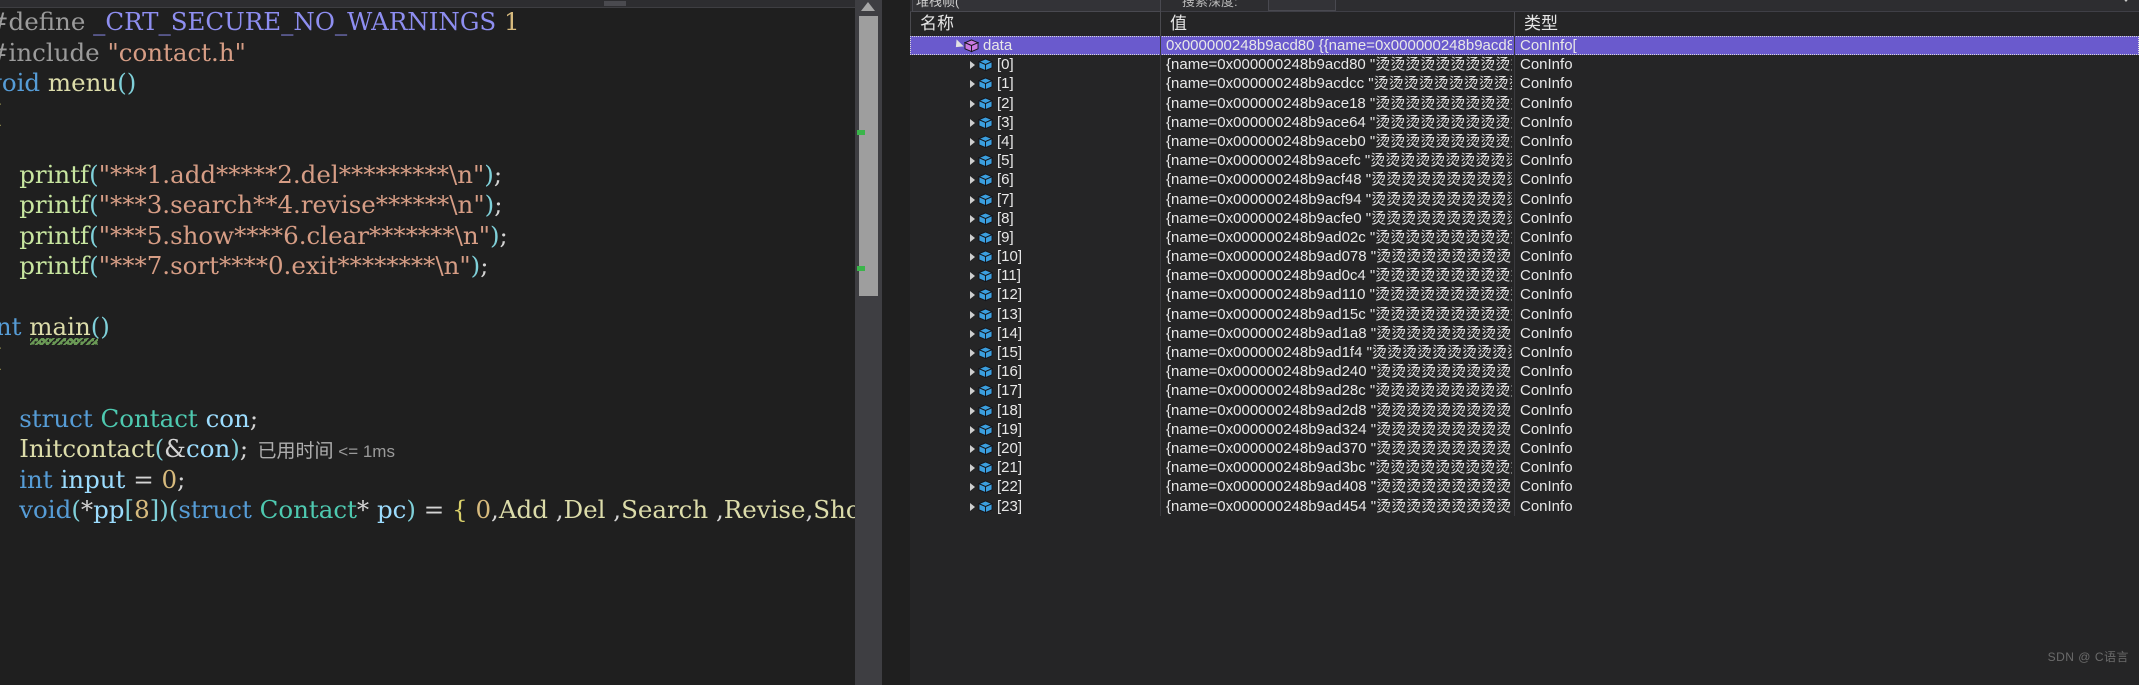 This screenshot has height=685, width=2139. What do you see at coordinates (1033, 352) in the screenshot?
I see `watch-cell-name: [15]` at bounding box center [1033, 352].